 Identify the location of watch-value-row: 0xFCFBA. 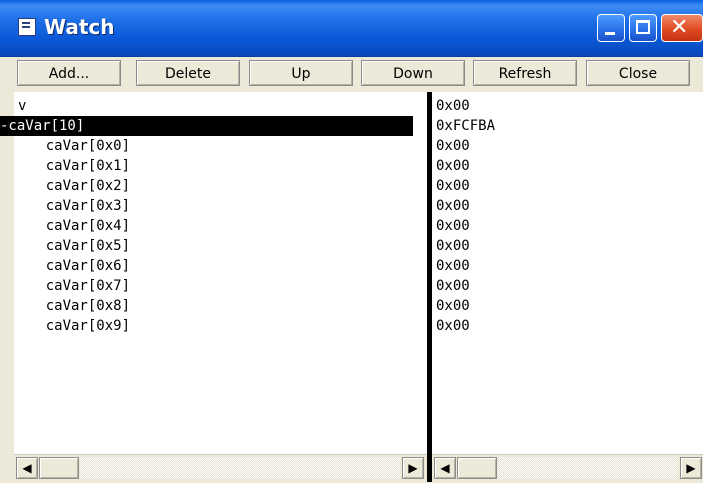
(465, 126).